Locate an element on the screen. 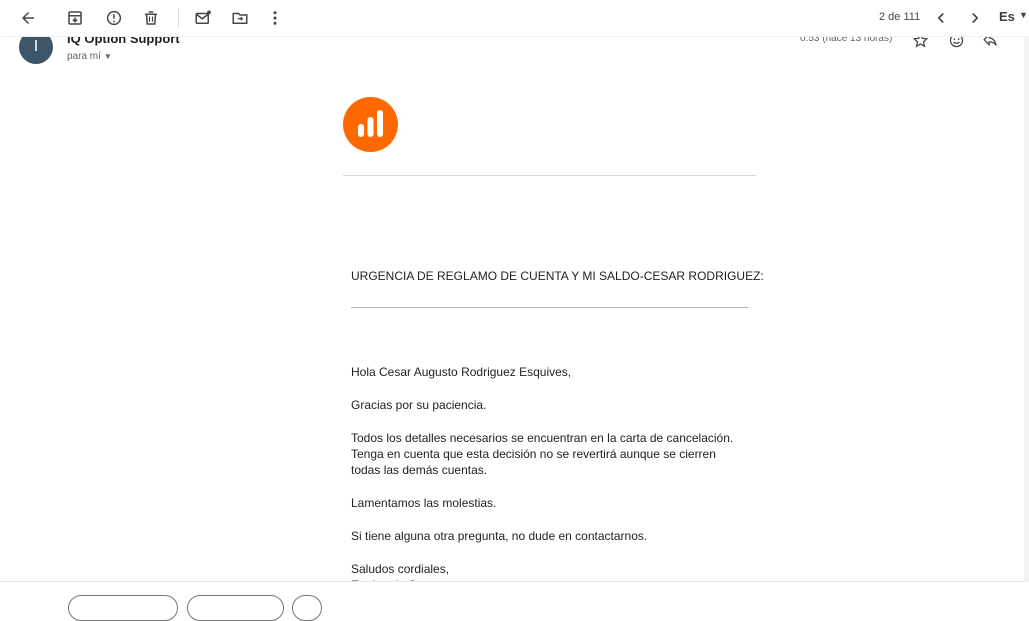 This screenshot has width=1029, height=621. toolbar-divider is located at coordinates (178, 18).